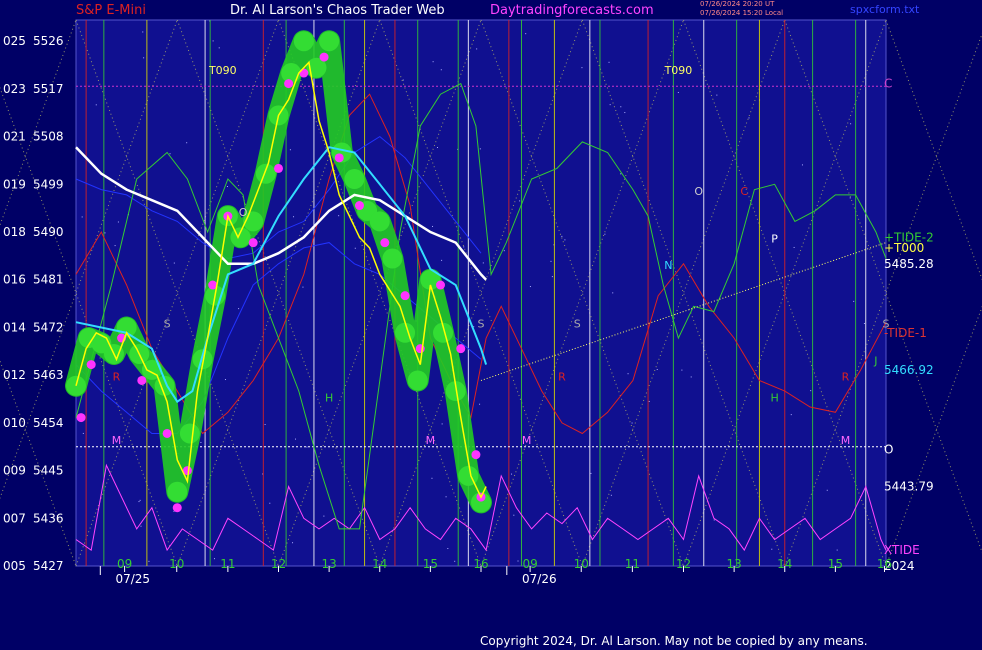  Describe the element at coordinates (888, 449) in the screenshot. I see `right-label: O` at that location.